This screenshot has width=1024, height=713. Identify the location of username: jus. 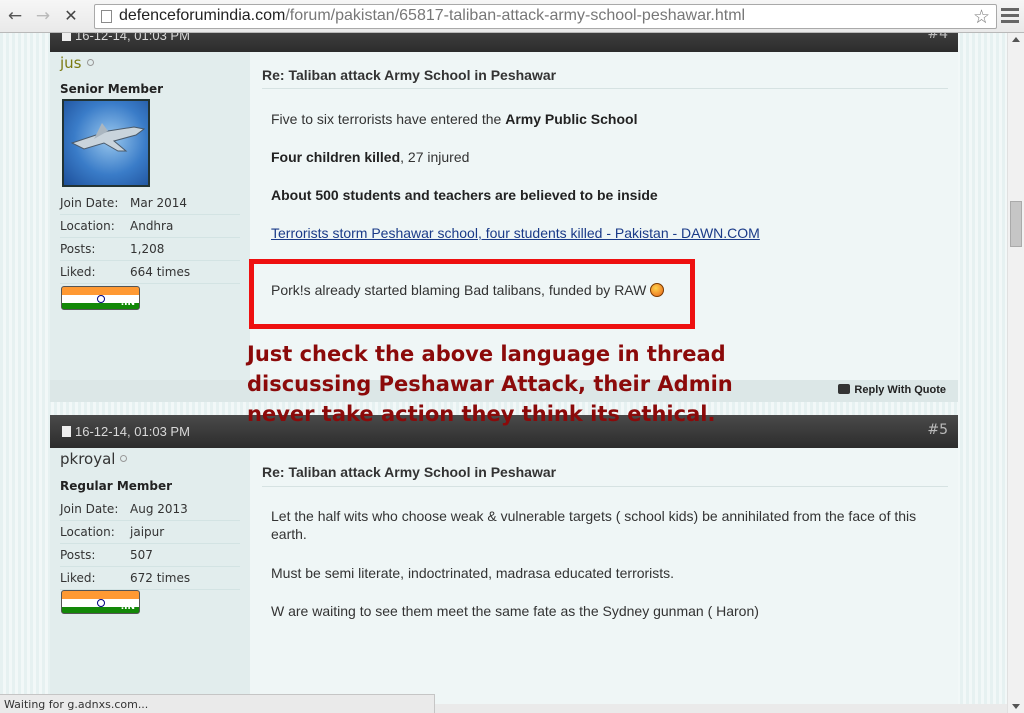
(77, 63).